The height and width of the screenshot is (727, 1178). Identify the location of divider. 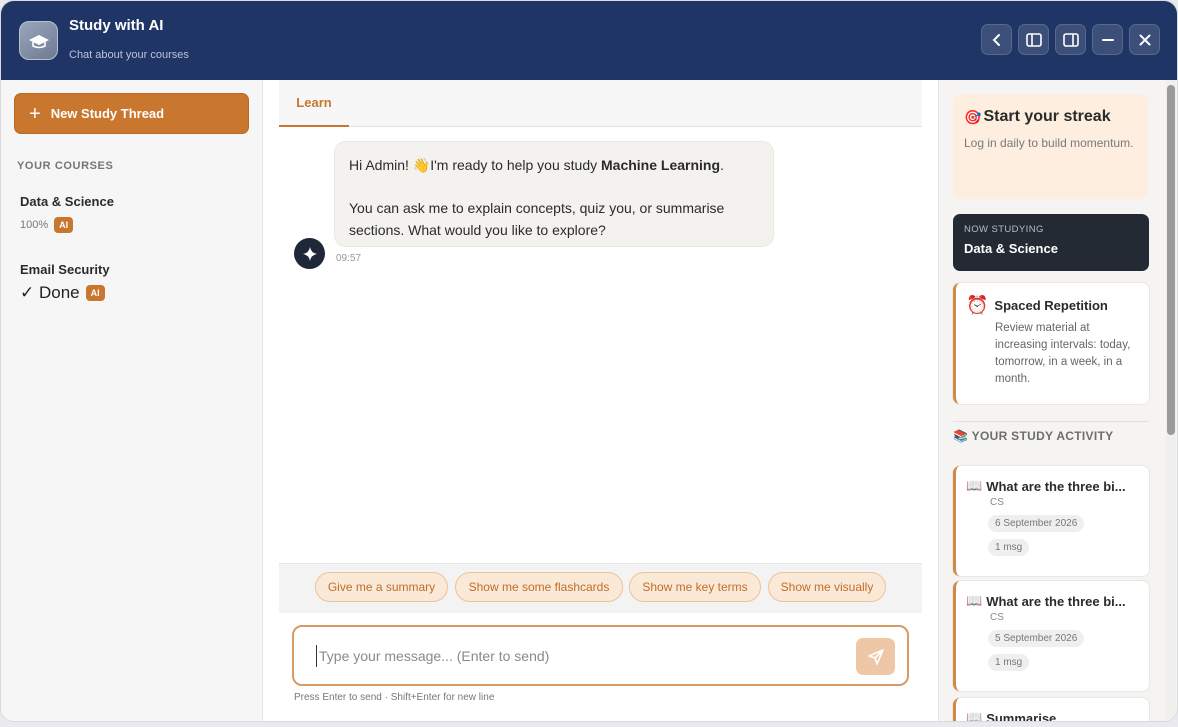
(1051, 421).